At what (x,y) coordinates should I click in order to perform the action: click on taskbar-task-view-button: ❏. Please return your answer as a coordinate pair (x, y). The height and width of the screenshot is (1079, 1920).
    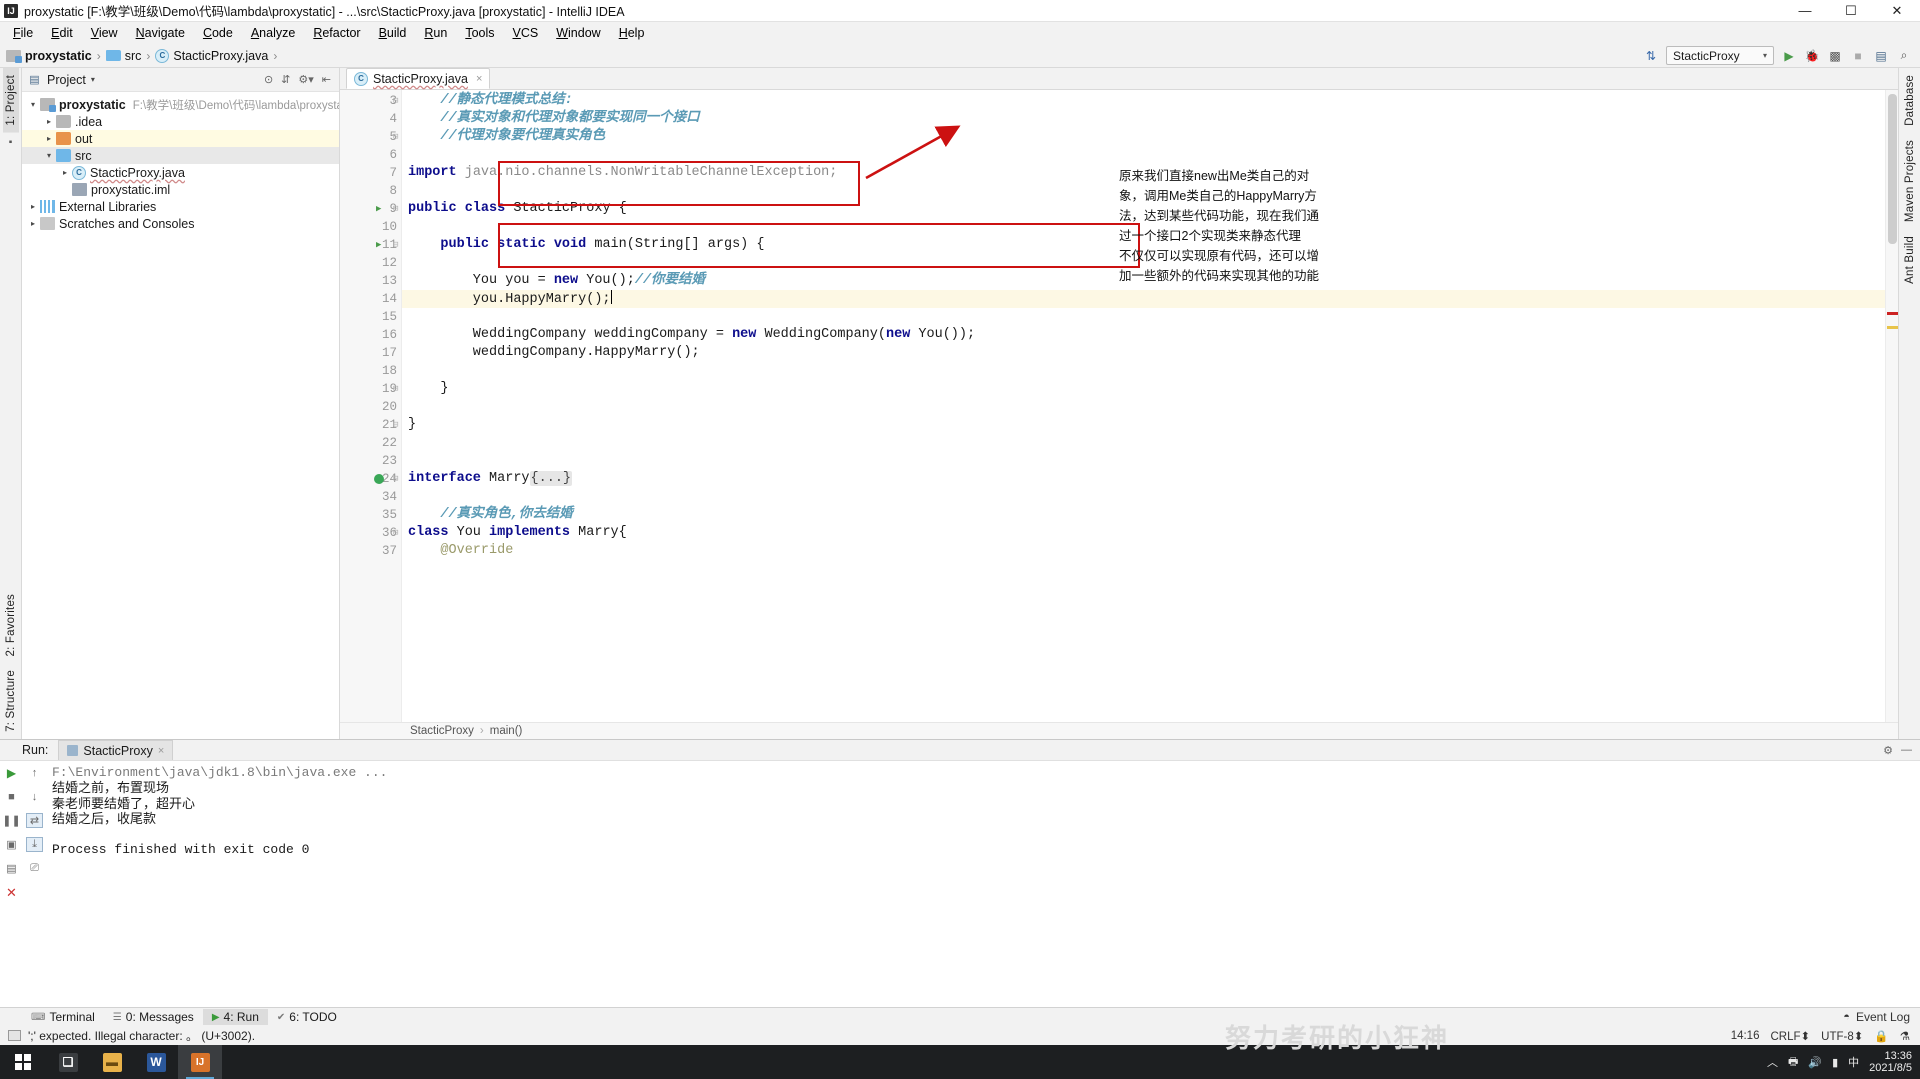
    Looking at the image, I should click on (68, 1062).